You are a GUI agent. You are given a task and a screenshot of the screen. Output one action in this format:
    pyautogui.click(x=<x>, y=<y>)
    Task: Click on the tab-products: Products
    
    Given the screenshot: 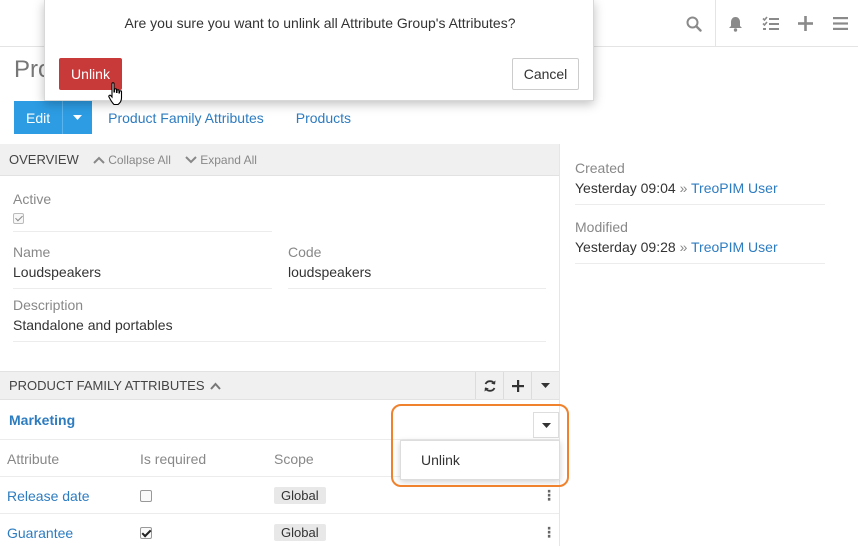 What is the action you would take?
    pyautogui.click(x=323, y=118)
    